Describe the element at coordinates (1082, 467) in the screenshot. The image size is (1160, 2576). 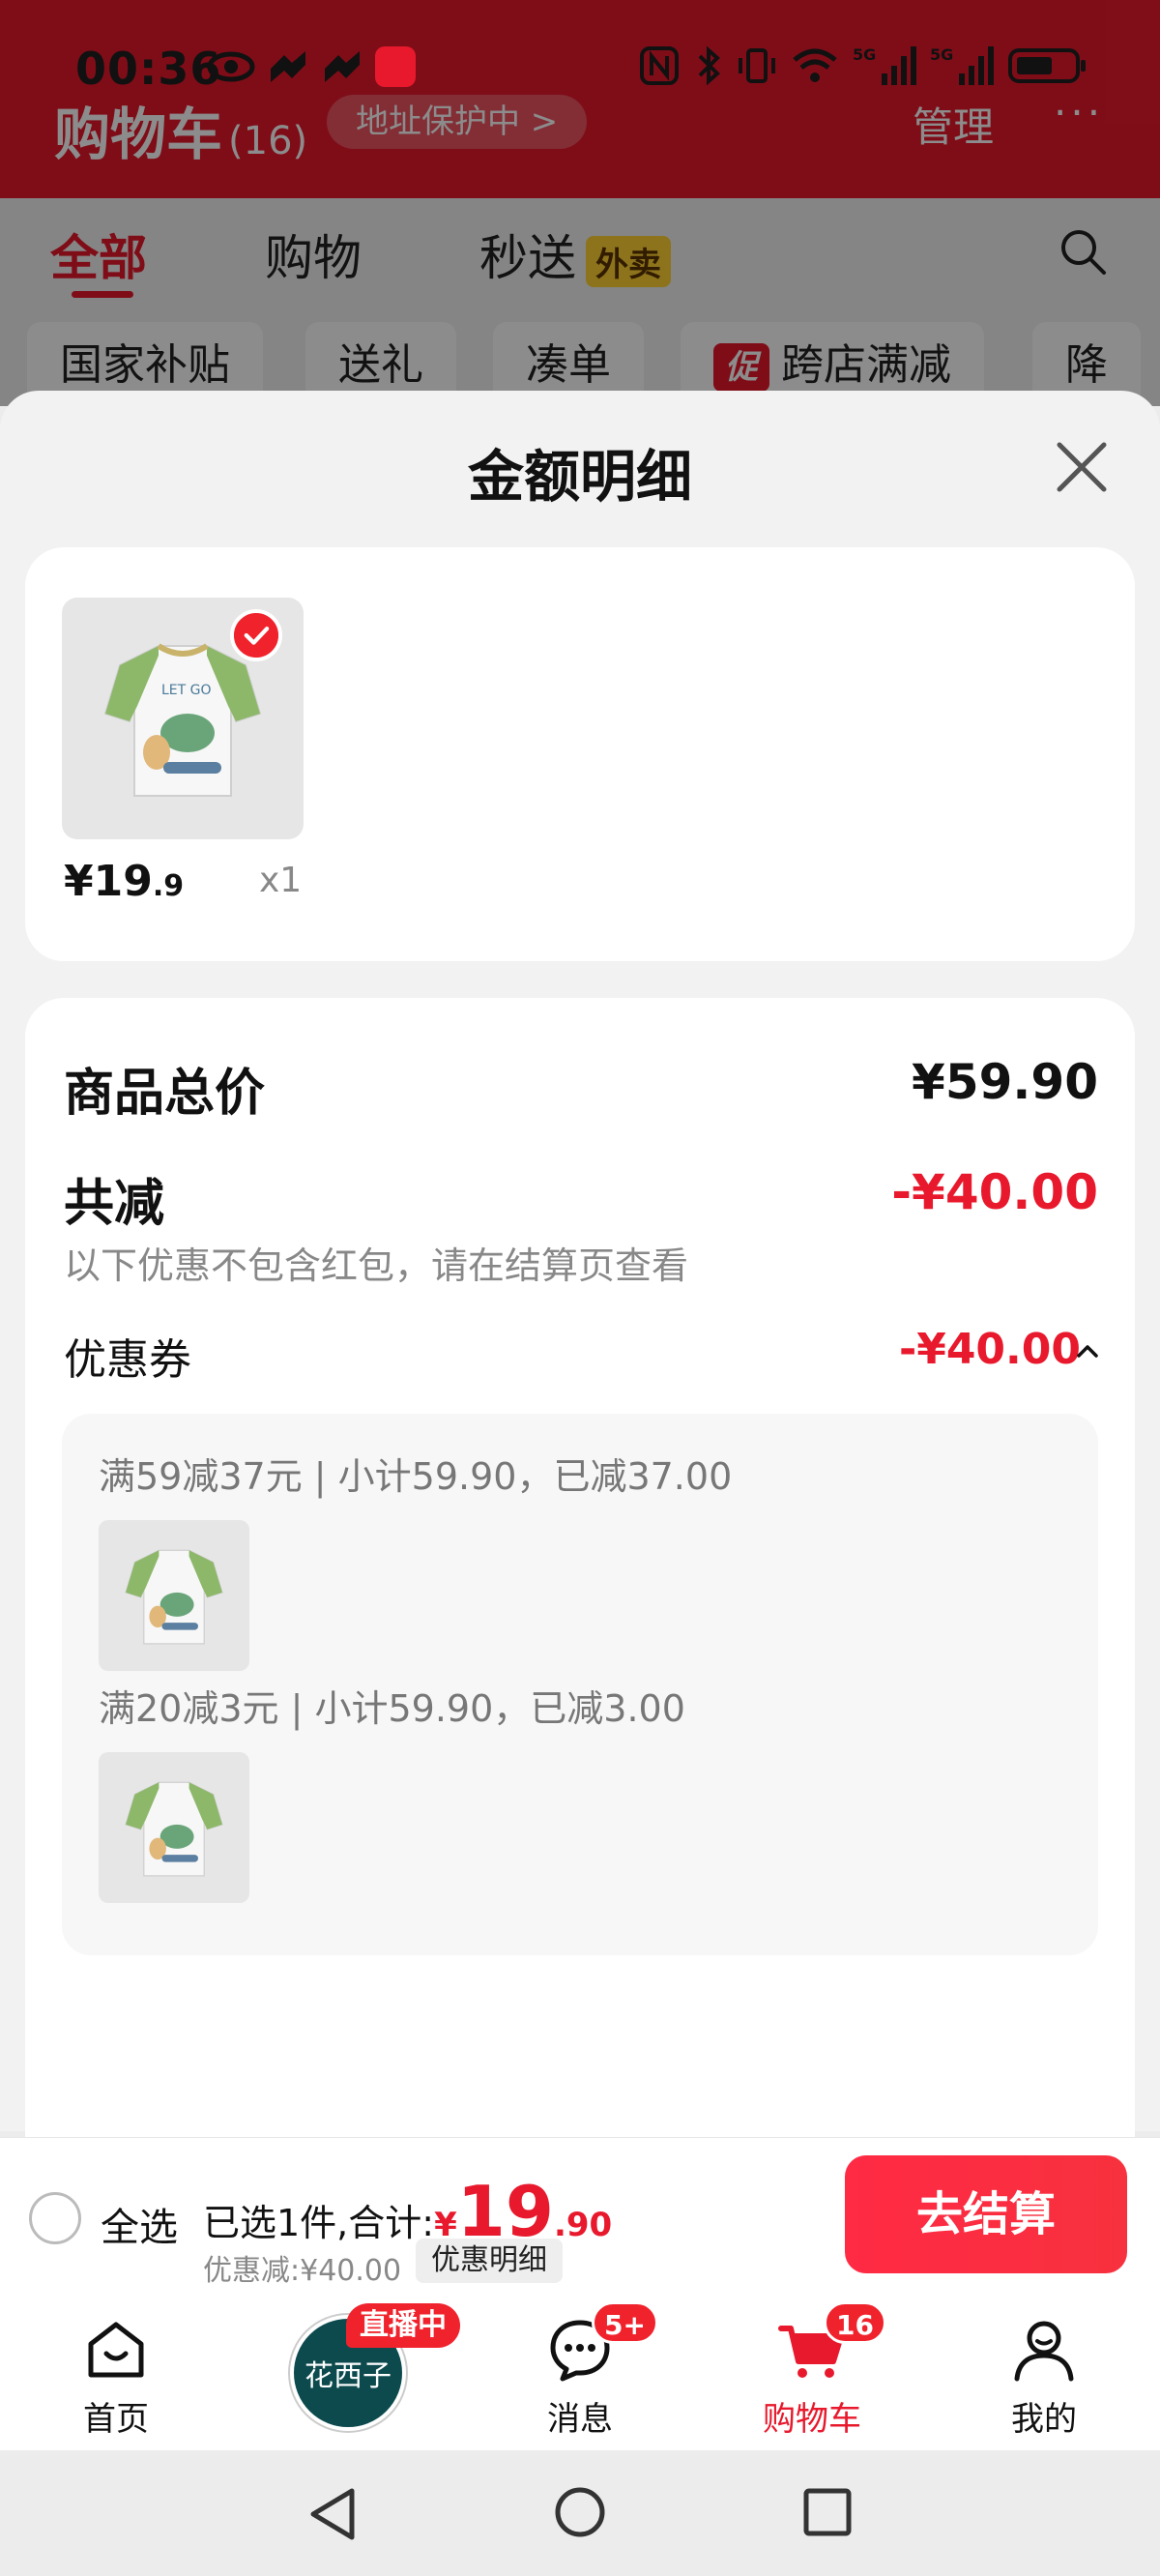
I see `close-icon` at that location.